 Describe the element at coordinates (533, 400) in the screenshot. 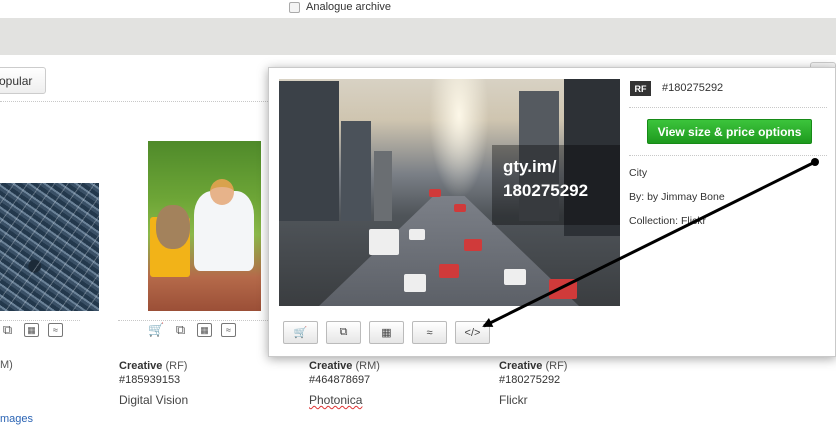

I see `item-source: Flickr` at that location.